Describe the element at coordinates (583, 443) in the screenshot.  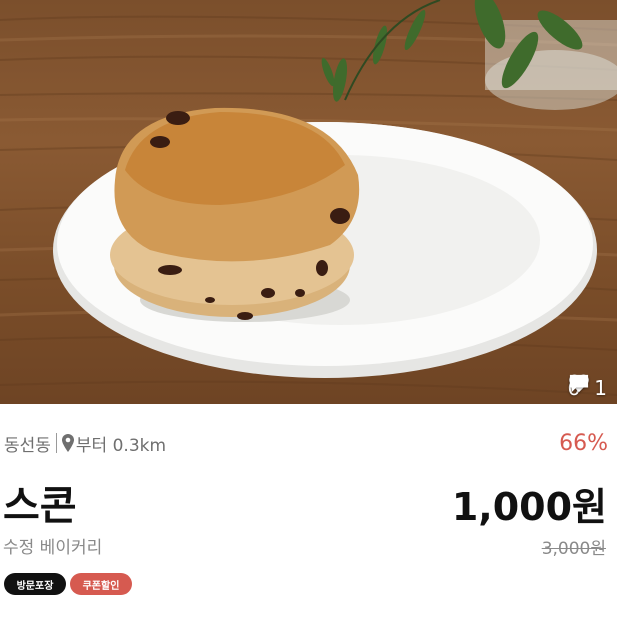
I see `discount-rate: 66%` at that location.